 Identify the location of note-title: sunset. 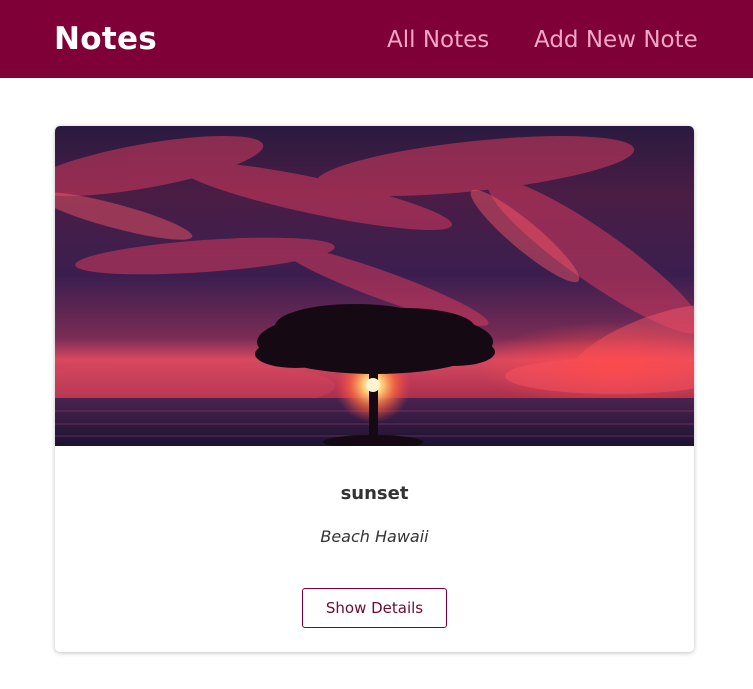
(374, 493).